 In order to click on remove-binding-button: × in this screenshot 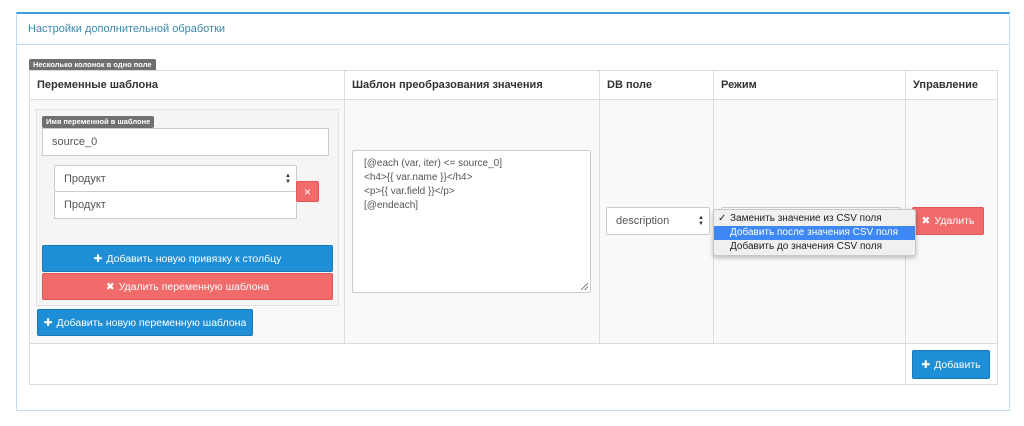, I will do `click(307, 191)`.